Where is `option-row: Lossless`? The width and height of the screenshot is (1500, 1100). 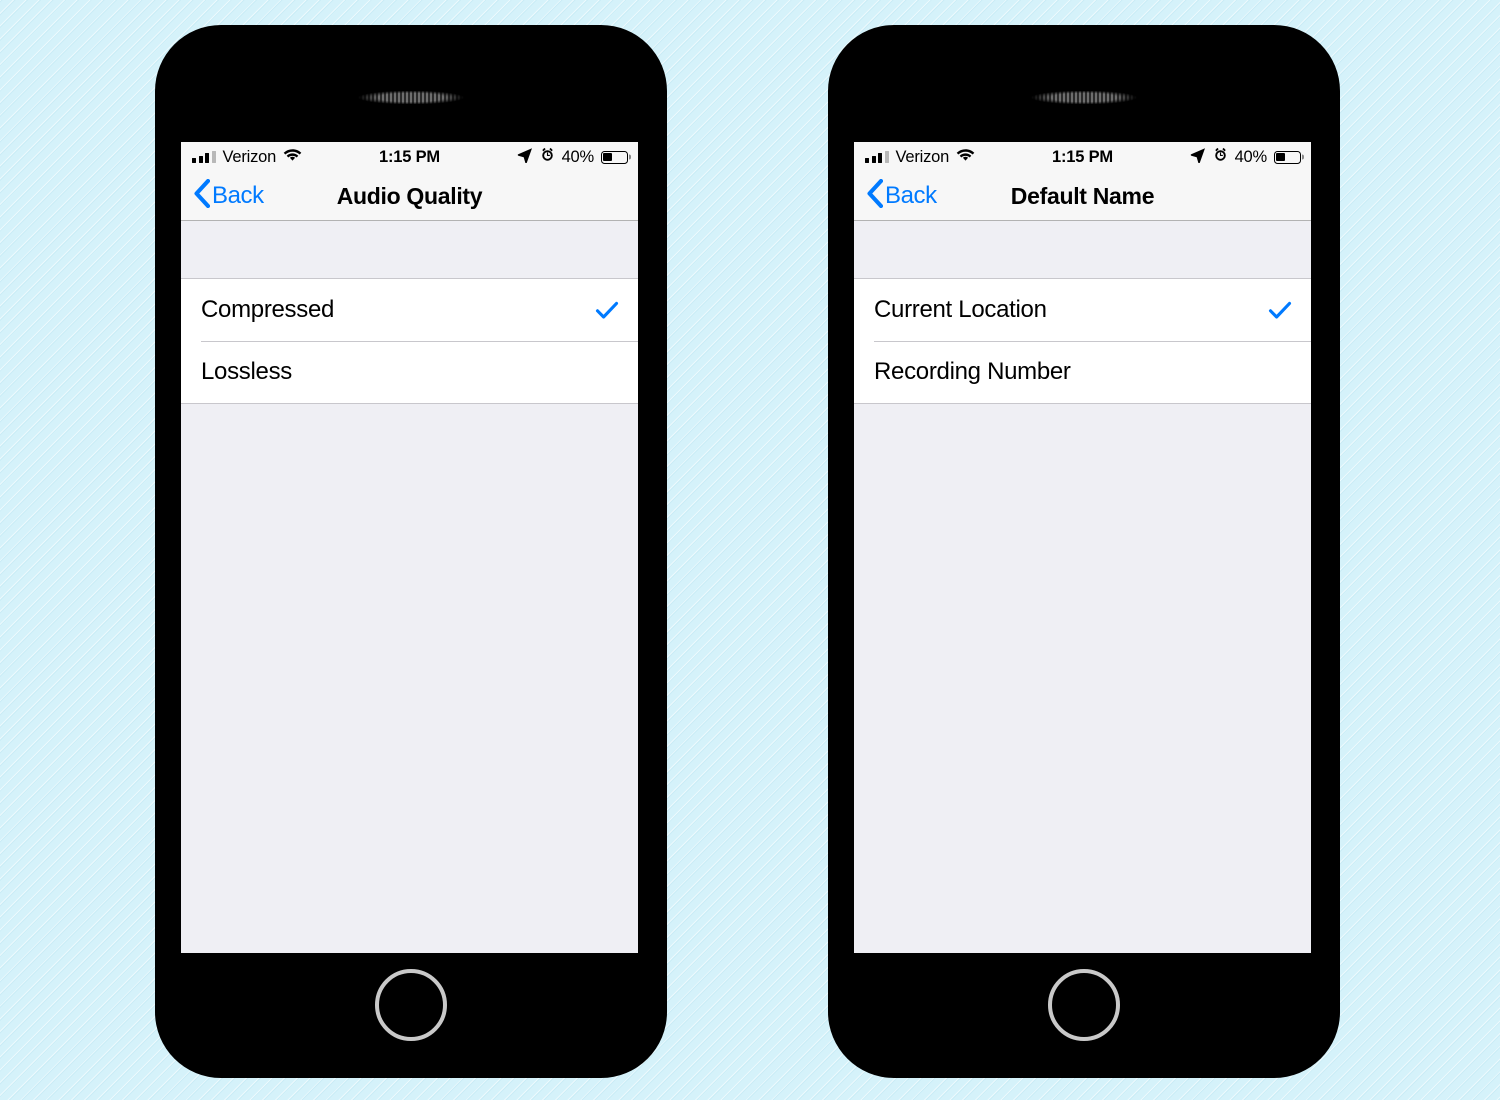 option-row: Lossless is located at coordinates (409, 372).